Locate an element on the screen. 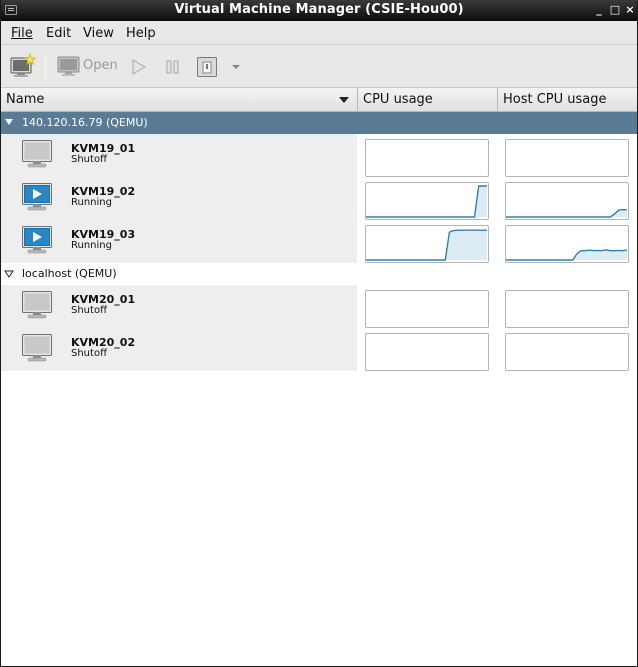  vm-row: KVM19_01 Shutoff is located at coordinates (319, 155).